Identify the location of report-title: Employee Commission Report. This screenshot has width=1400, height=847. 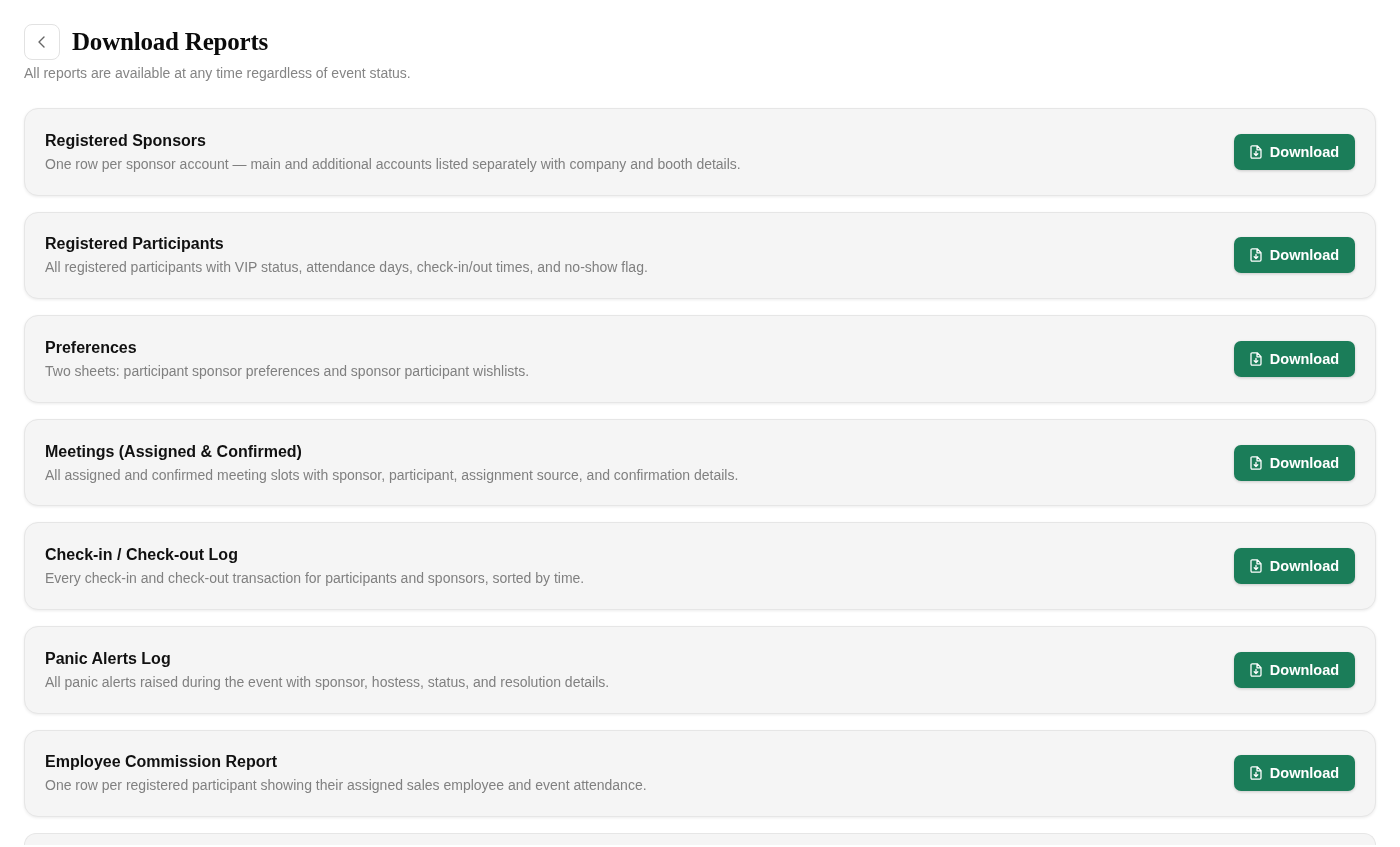
(162, 762).